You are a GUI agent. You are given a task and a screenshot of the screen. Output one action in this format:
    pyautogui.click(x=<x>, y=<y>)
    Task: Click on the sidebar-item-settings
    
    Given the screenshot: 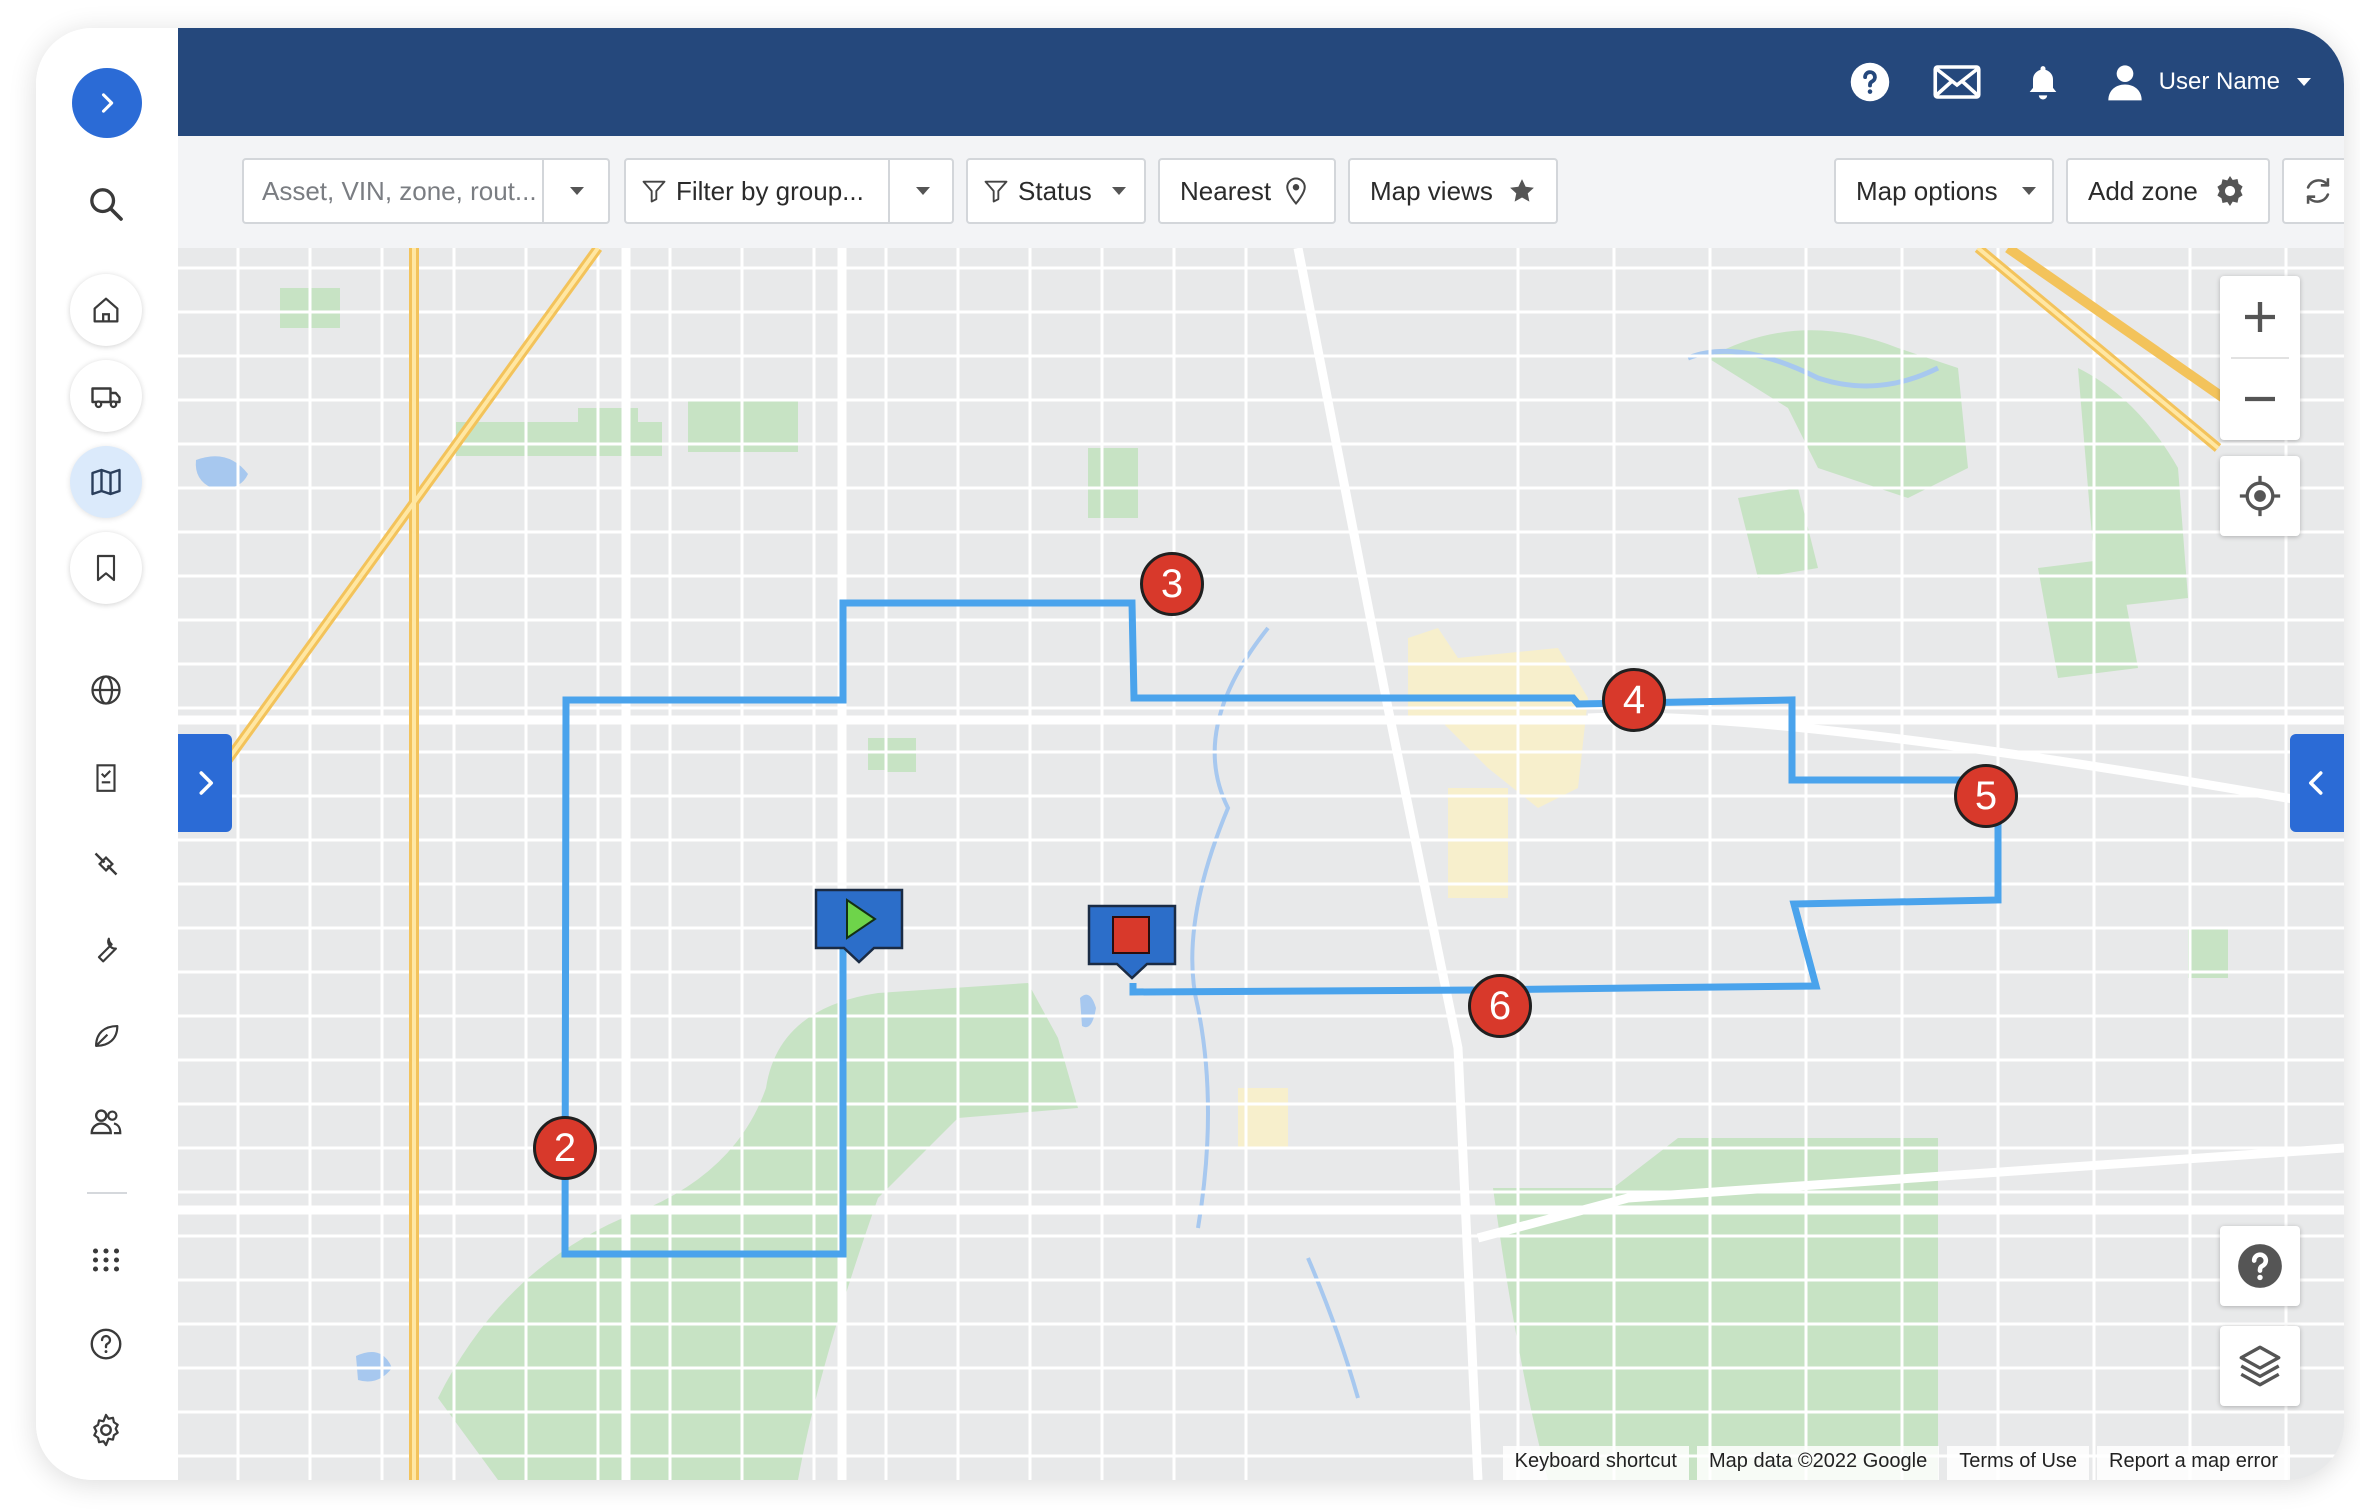 What is the action you would take?
    pyautogui.click(x=106, y=1430)
    